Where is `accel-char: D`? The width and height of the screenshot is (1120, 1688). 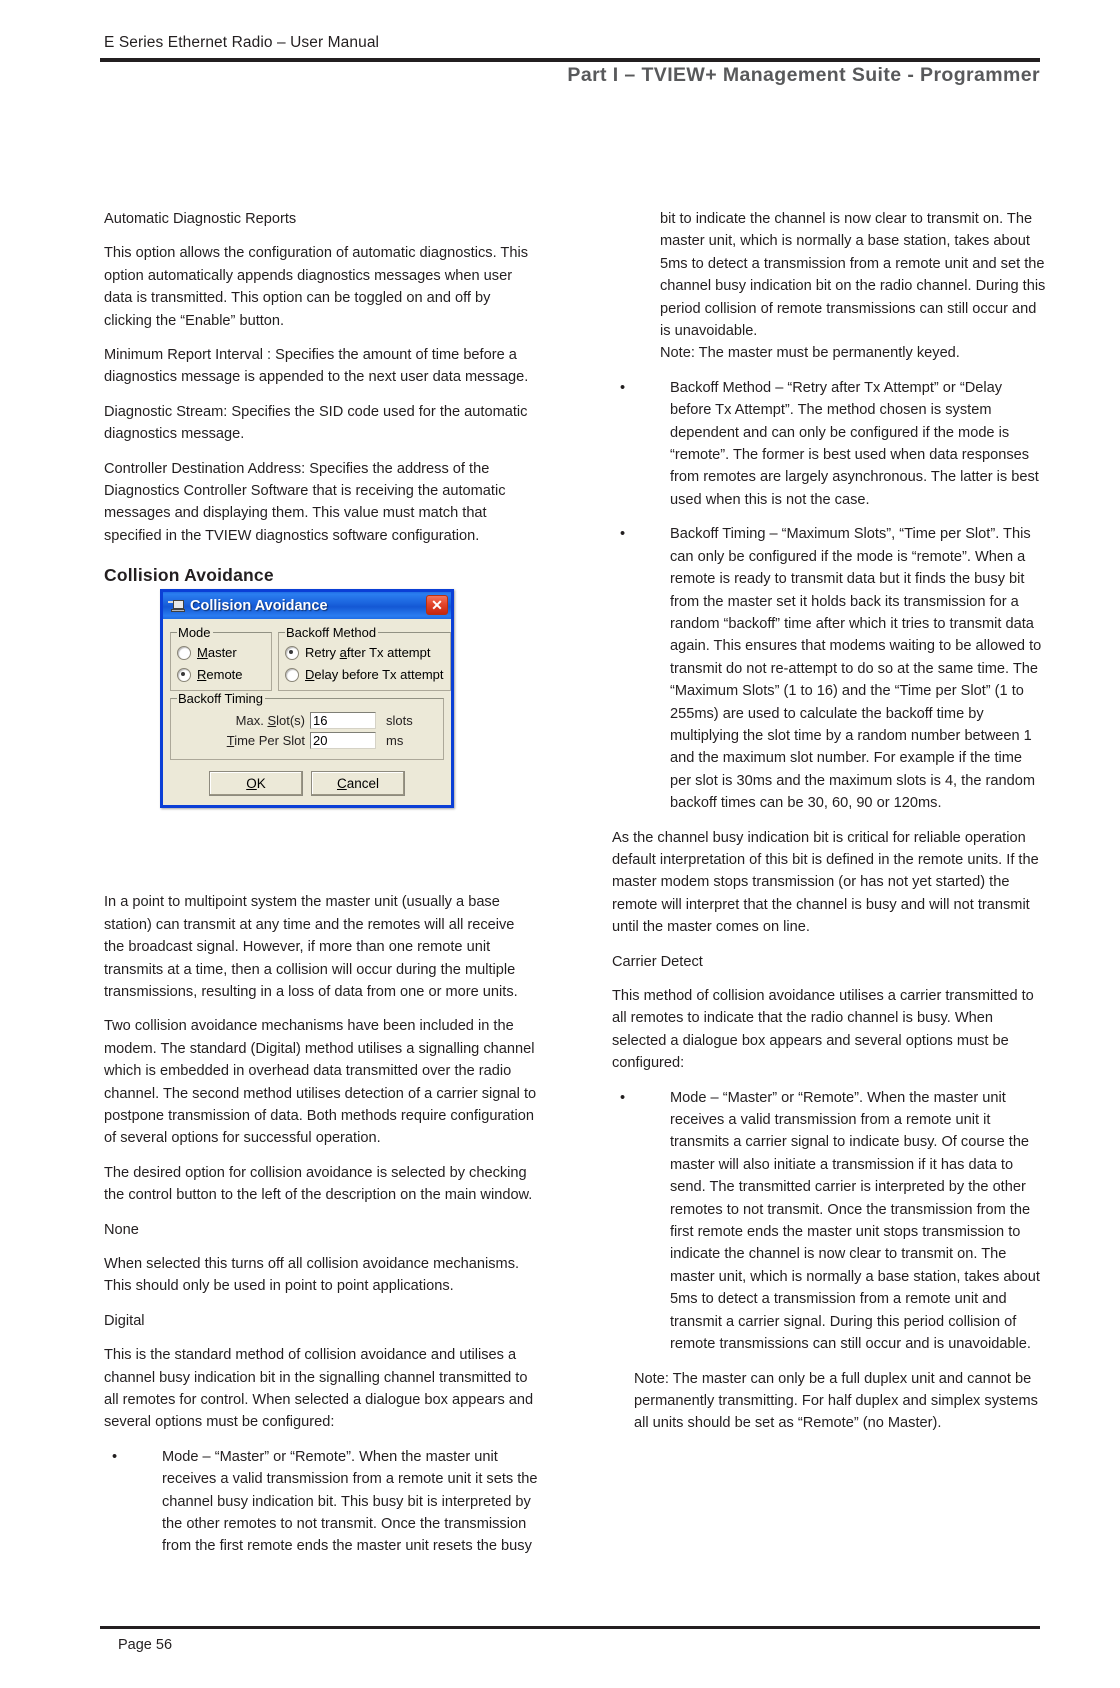
accel-char: D is located at coordinates (310, 674).